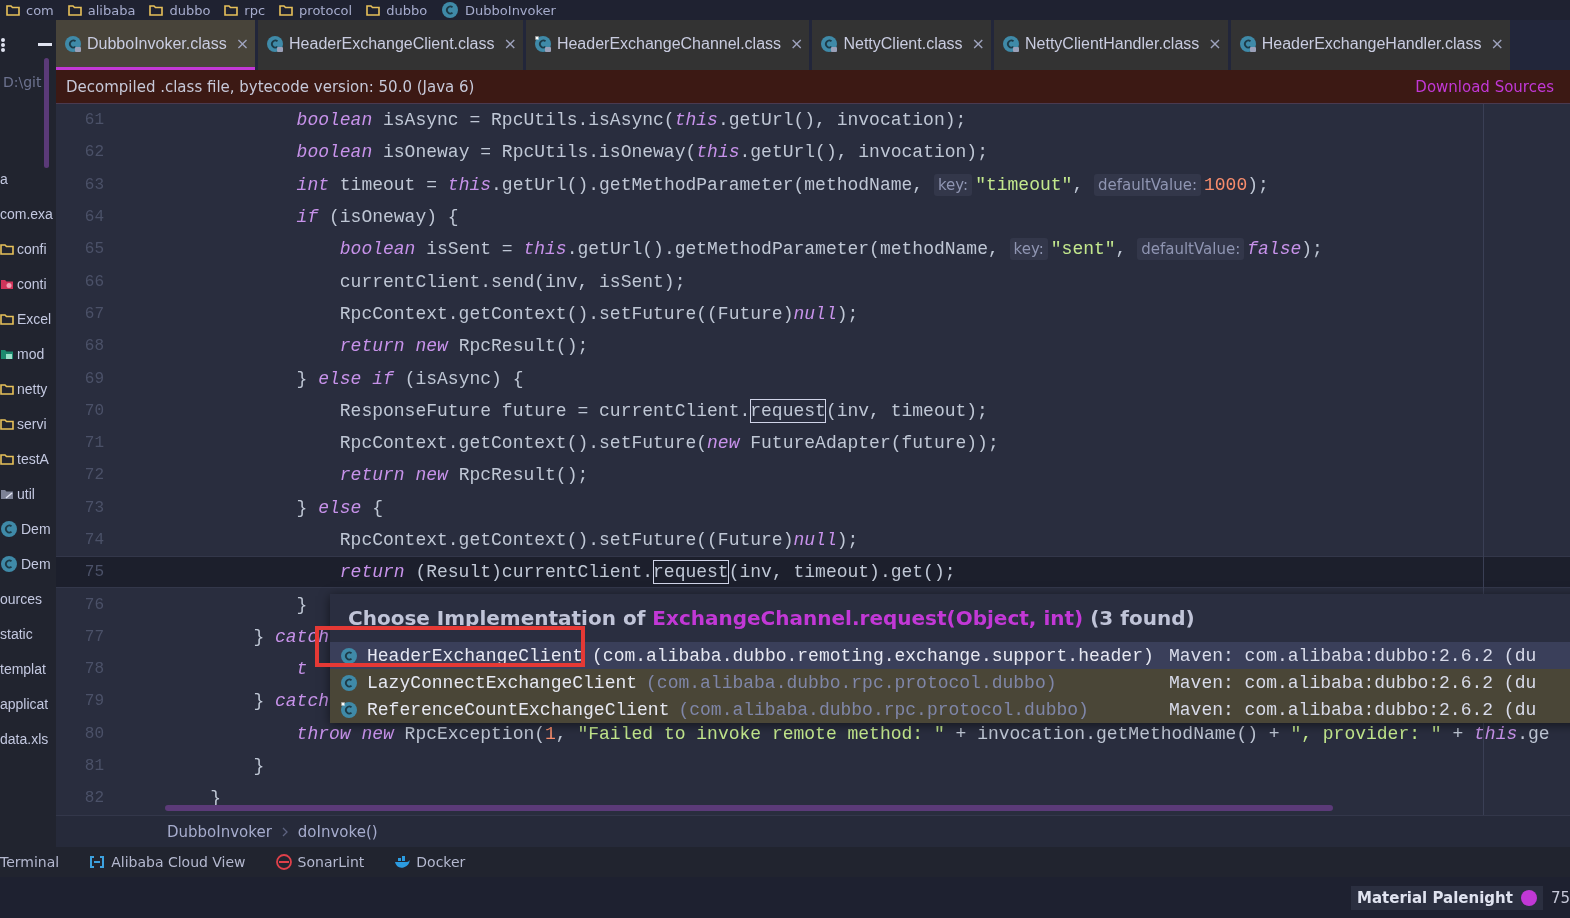 Image resolution: width=1570 pixels, height=918 pixels. I want to click on more-icon, so click(3, 45).